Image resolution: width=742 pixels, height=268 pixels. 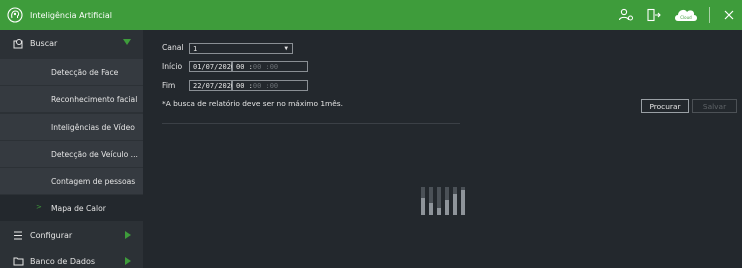 What do you see at coordinates (93, 127) in the screenshot?
I see `sidebar-item-label: Inteligências de Vídeo` at bounding box center [93, 127].